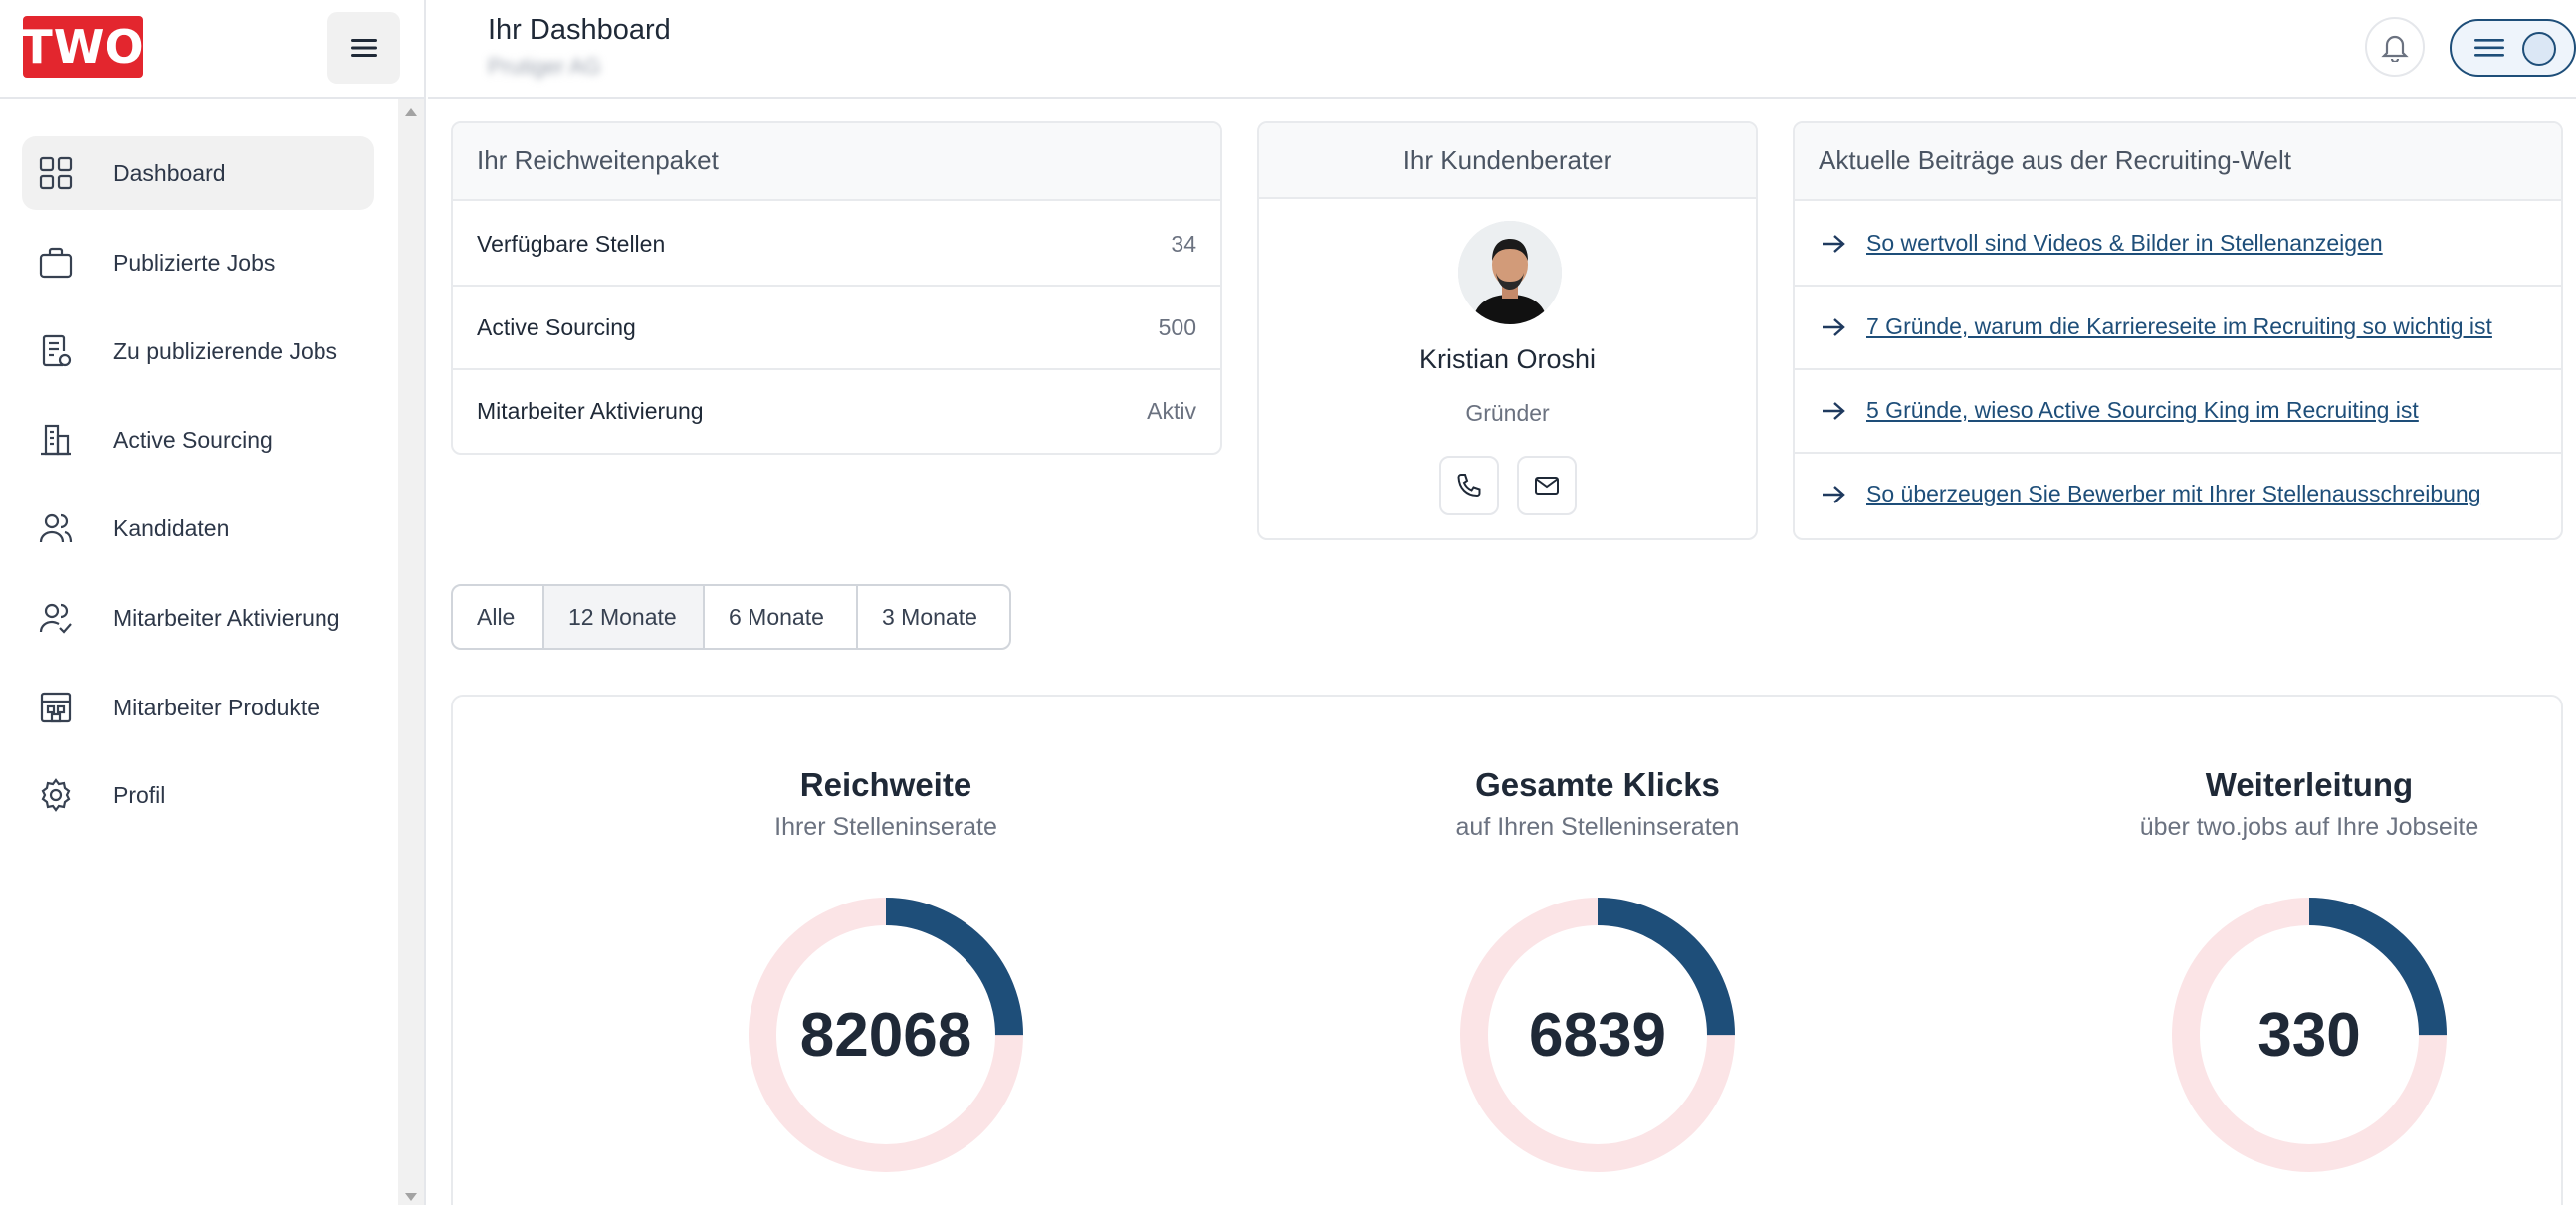 The height and width of the screenshot is (1205, 2576). I want to click on stat-subtitle: auf Ihren Stelleninseraten, so click(1597, 827).